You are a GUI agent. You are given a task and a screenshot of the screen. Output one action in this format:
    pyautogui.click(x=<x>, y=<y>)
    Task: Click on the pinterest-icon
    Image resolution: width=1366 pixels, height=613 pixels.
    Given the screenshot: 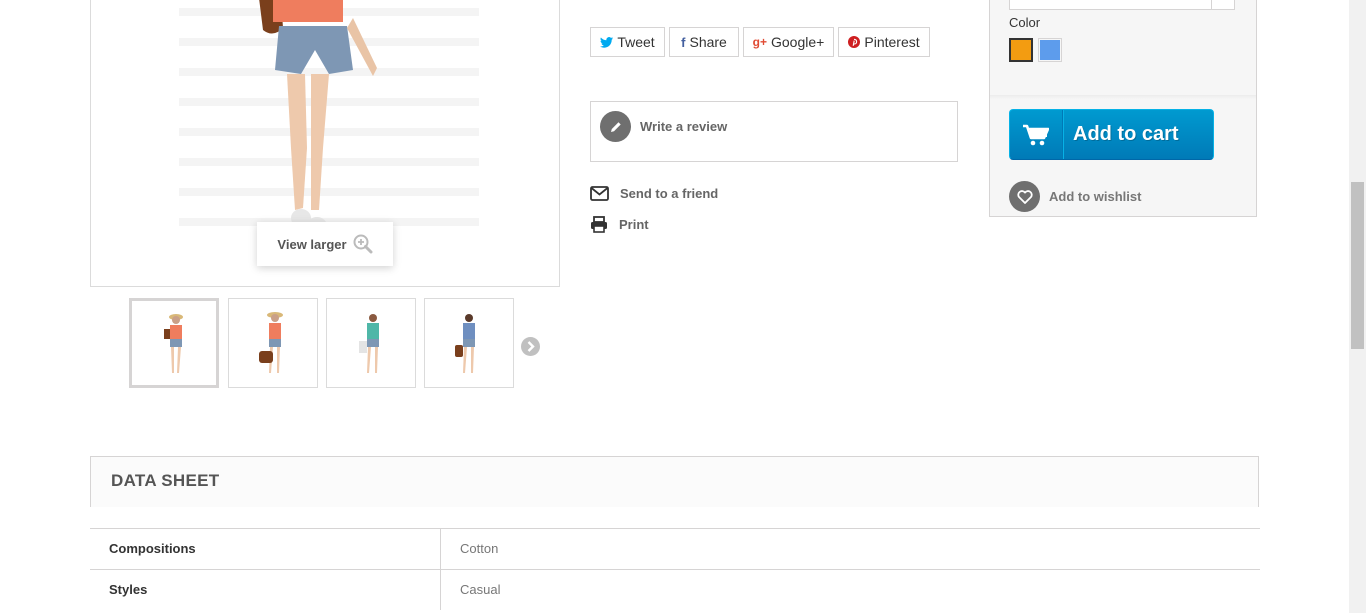 What is the action you would take?
    pyautogui.click(x=854, y=42)
    